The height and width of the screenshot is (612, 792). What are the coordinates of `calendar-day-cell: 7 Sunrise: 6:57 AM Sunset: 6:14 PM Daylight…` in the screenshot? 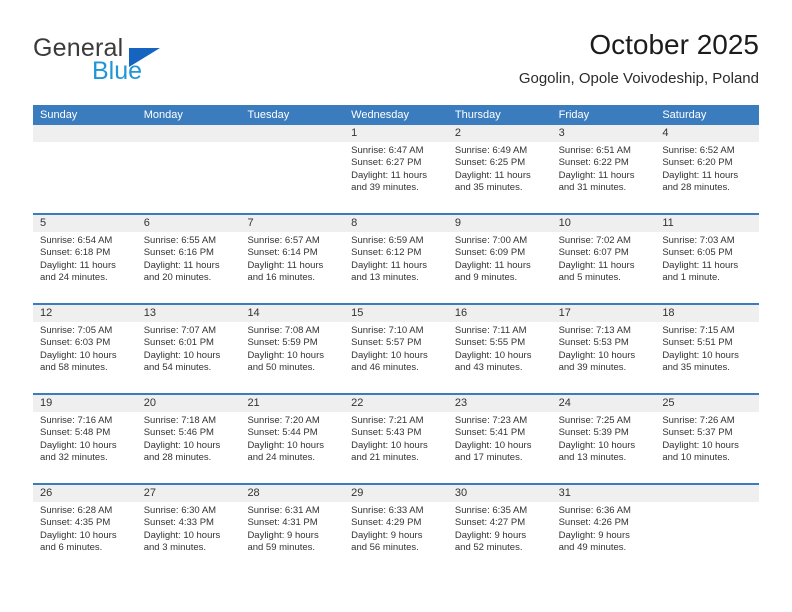 It's located at (292, 259).